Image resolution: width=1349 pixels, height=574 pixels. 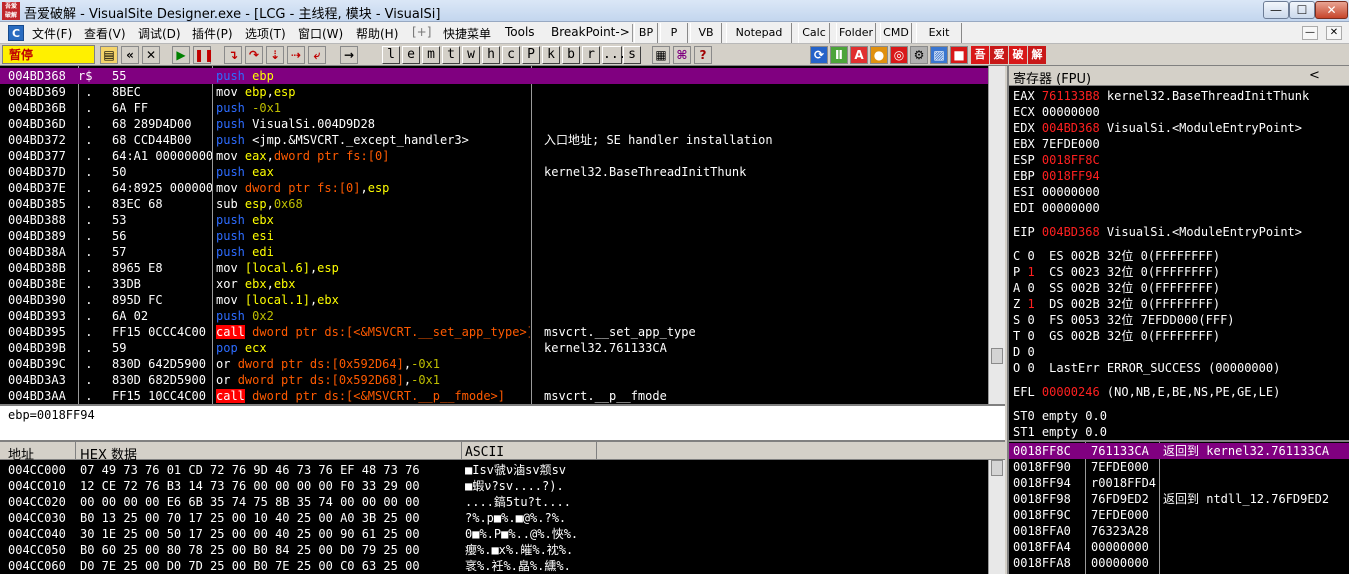 I want to click on disasm-row: 004BD369 . 8BEC mov ebp,esp, so click(x=502, y=92).